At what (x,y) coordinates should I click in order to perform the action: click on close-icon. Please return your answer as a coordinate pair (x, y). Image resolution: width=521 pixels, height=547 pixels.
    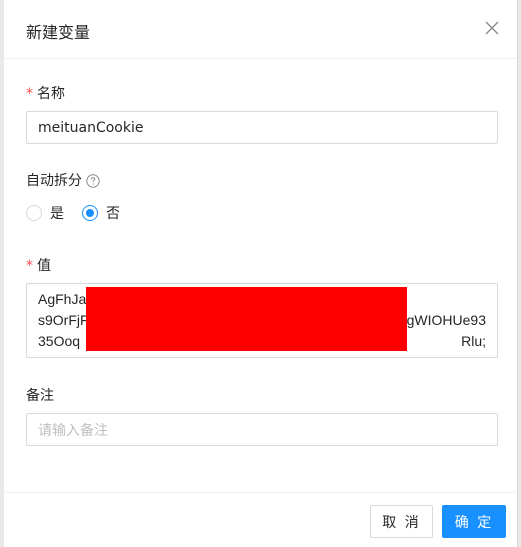
    Looking at the image, I should click on (492, 28).